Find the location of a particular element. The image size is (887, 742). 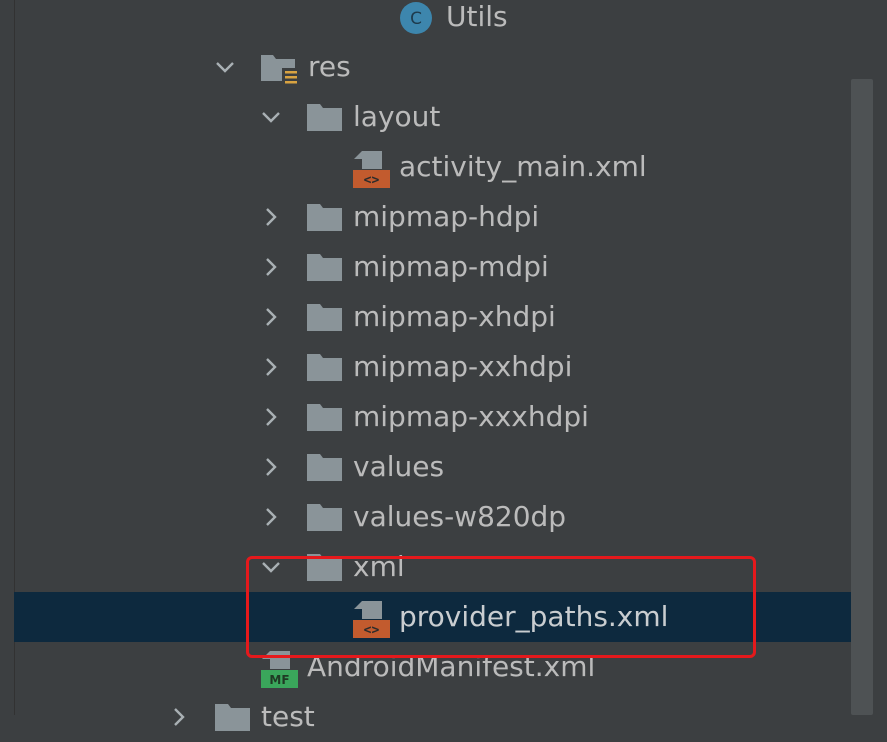

tree-item-mipmap-xhdpi: mipmap-xhdpi is located at coordinates (432, 317).